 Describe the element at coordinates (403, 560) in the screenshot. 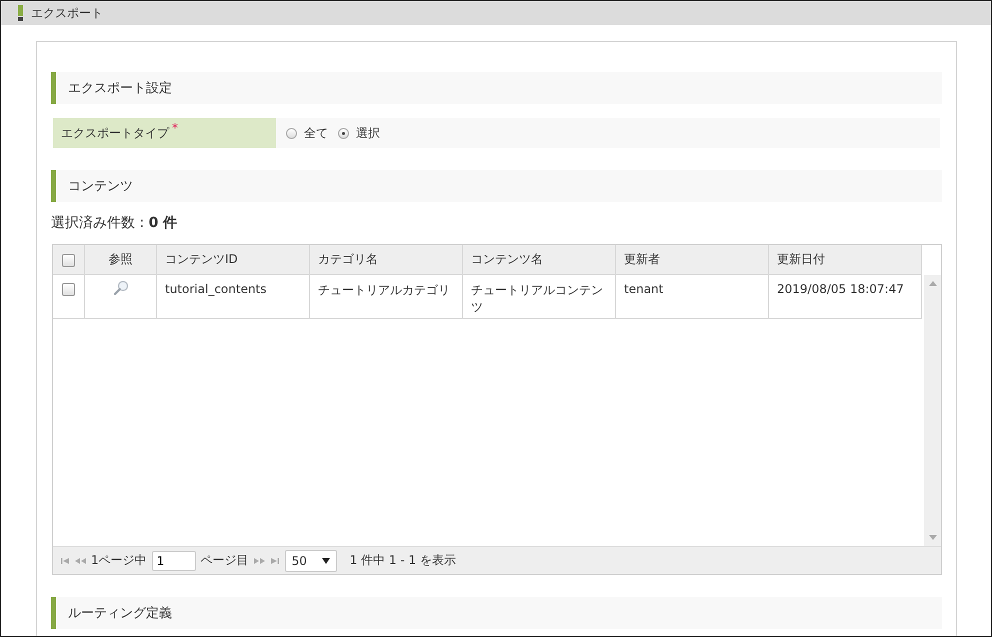

I see `record-summary: 1 件中 1 - 1 を表示` at that location.